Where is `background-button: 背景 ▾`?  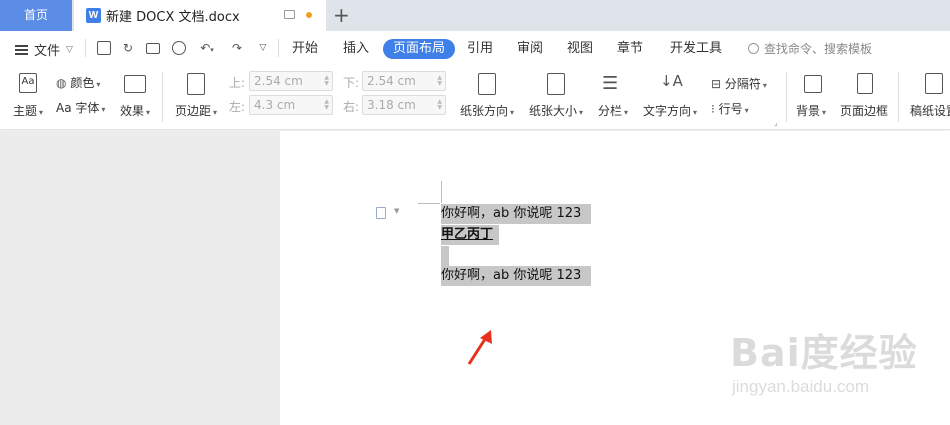
background-button: 背景 ▾ is located at coordinates (811, 110).